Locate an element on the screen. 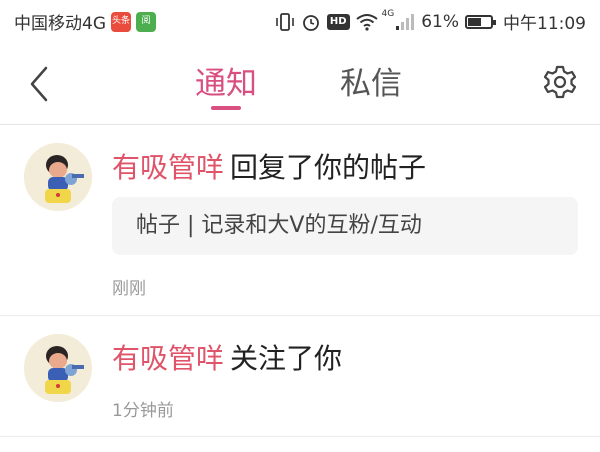  notification-action: 回复了你的帖子 is located at coordinates (328, 167).